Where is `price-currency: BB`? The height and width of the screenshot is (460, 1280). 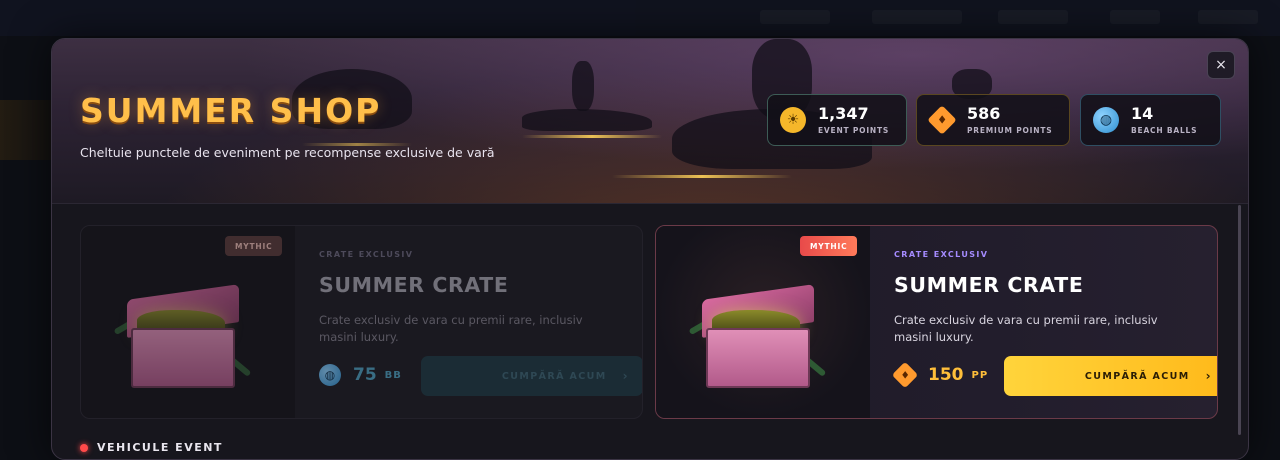 price-currency: BB is located at coordinates (393, 375).